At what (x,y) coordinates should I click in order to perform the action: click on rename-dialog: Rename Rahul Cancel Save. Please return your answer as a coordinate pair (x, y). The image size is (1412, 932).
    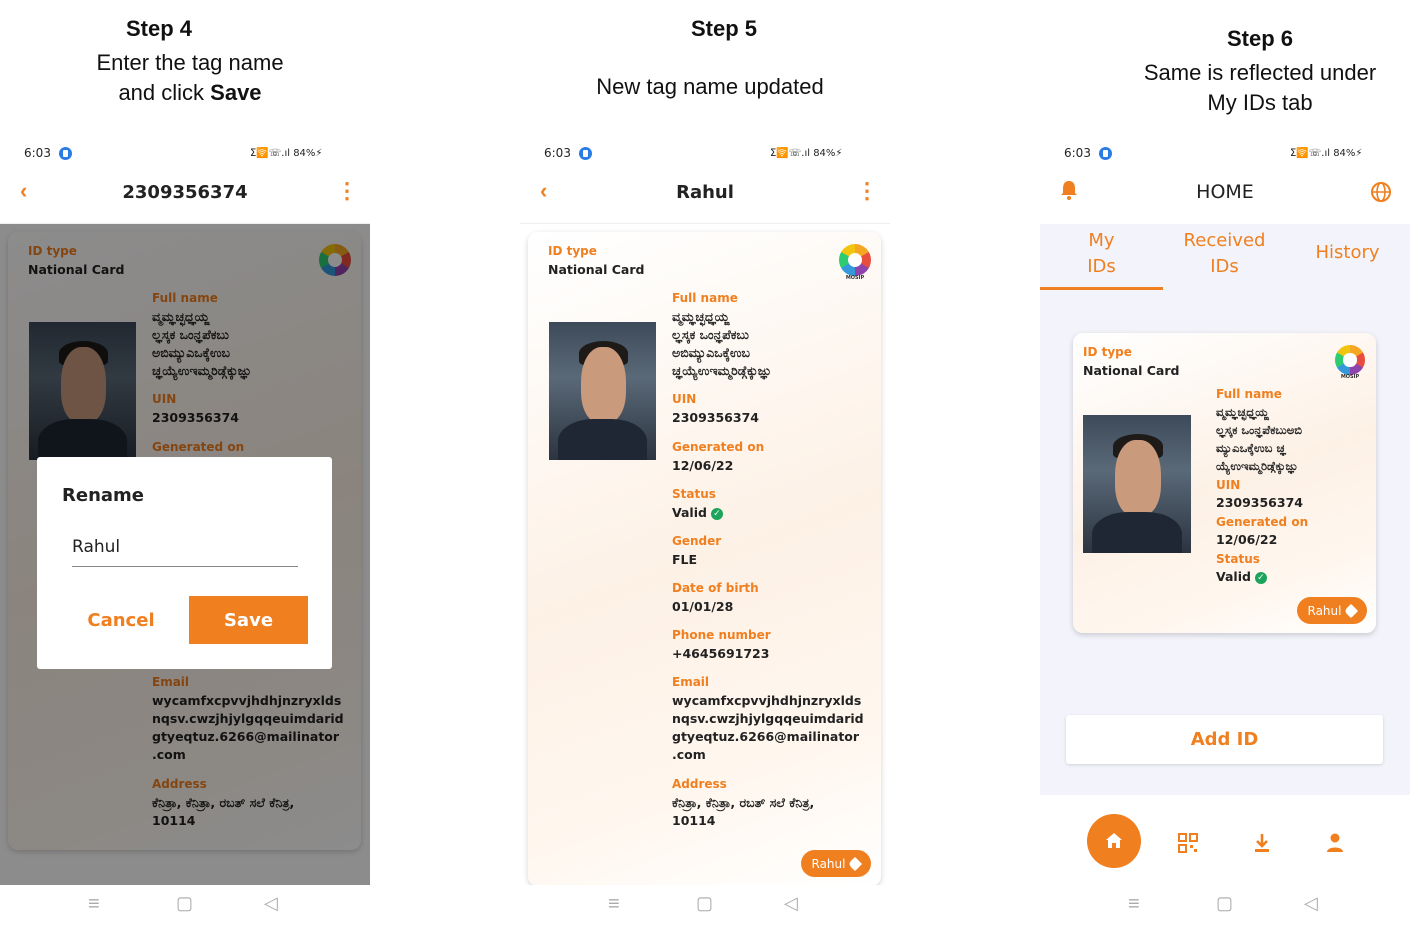
    Looking at the image, I should click on (184, 563).